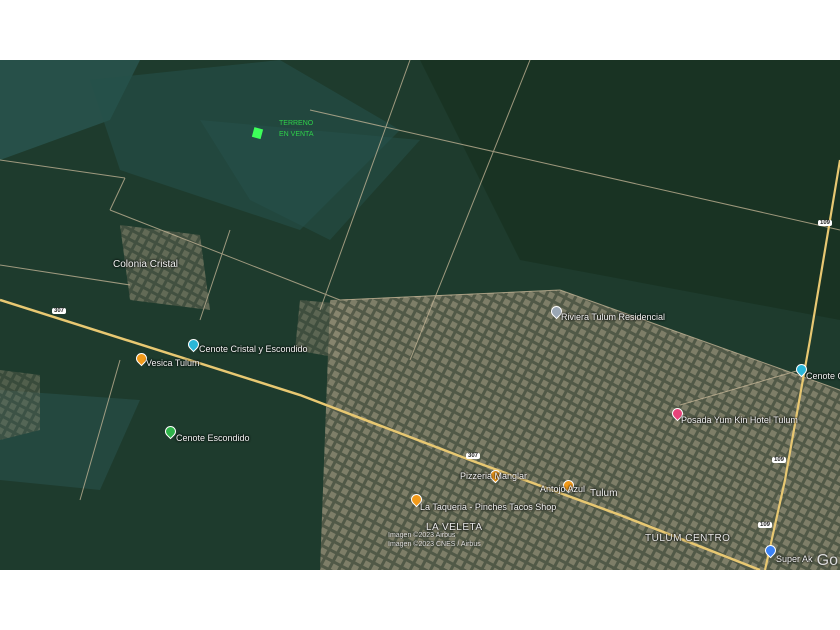  What do you see at coordinates (296, 134) in the screenshot?
I see `parcel-label-line: EN VENTA` at bounding box center [296, 134].